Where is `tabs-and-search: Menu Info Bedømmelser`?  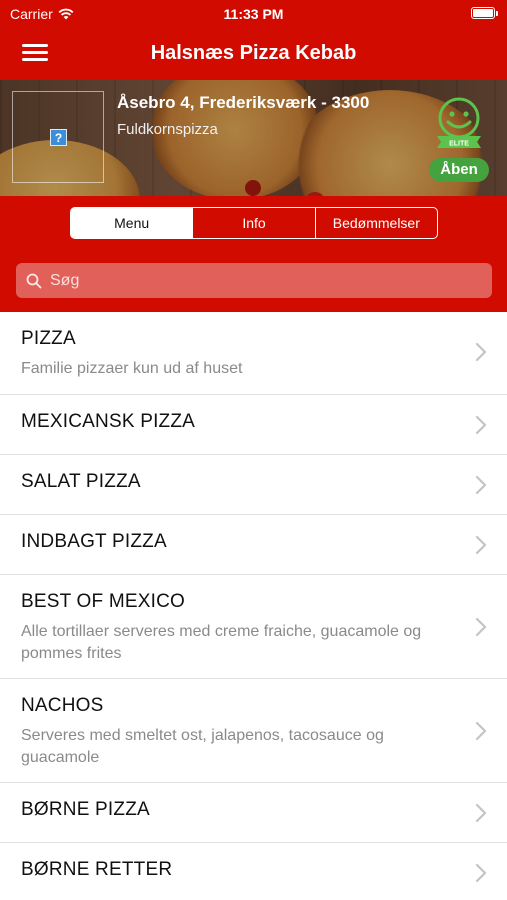
tabs-and-search: Menu Info Bedømmelser is located at coordinates (253, 254).